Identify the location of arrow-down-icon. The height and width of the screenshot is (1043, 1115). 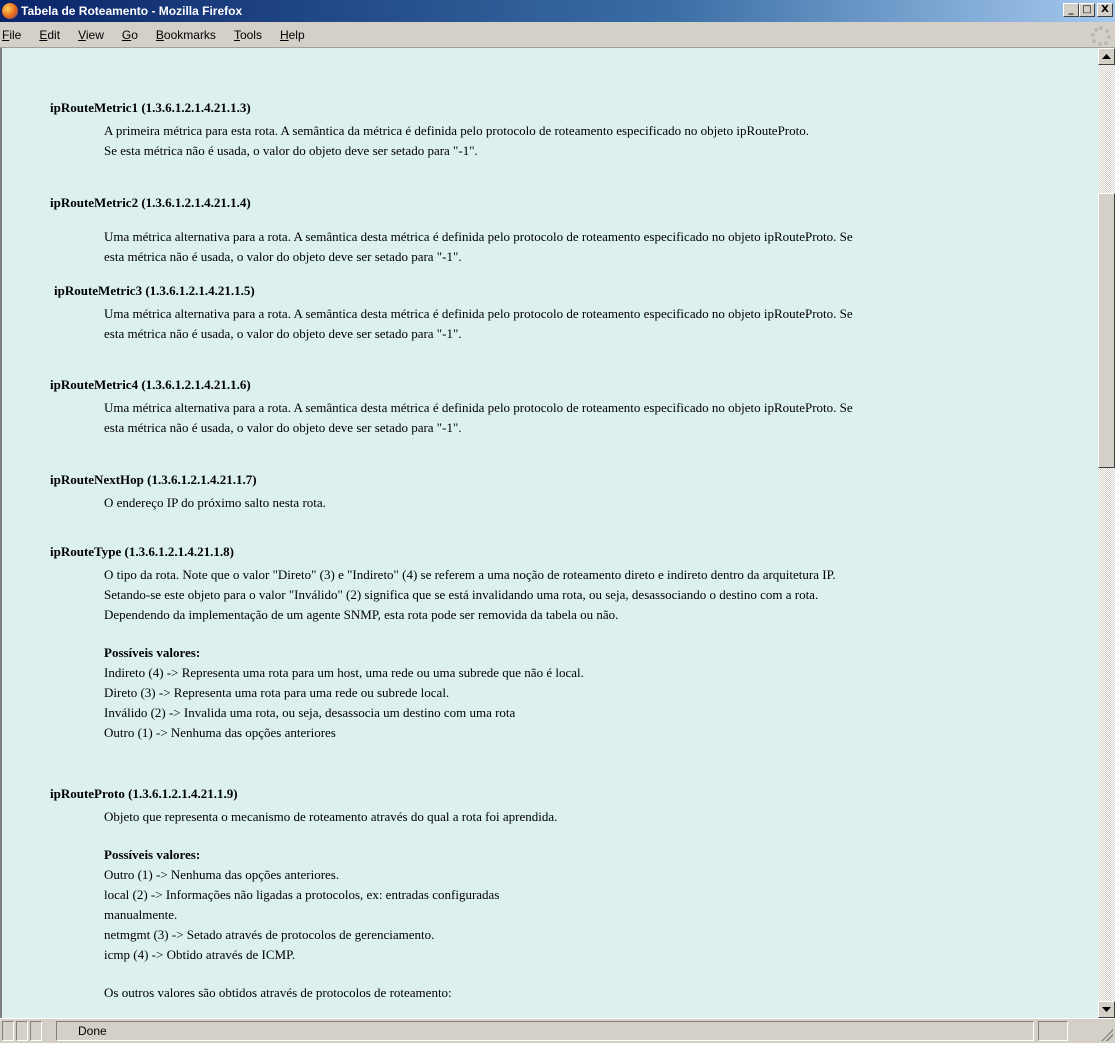
(1106, 1009).